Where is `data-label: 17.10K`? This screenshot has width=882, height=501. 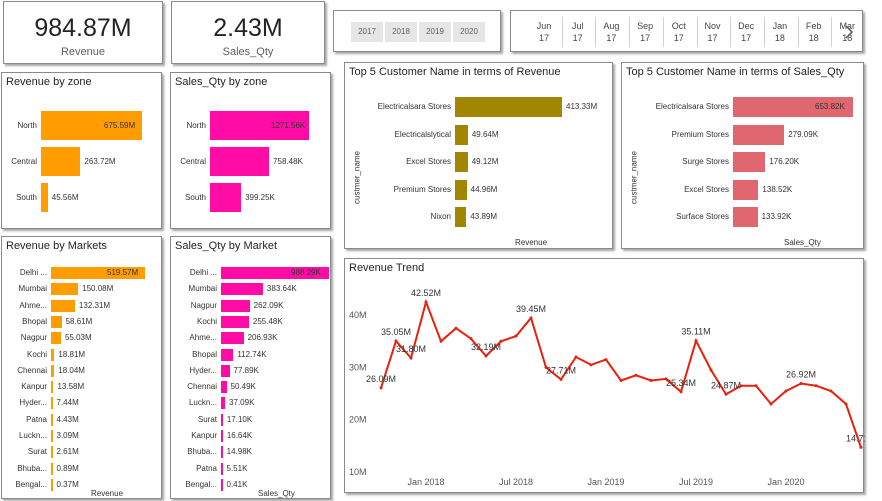
data-label: 17.10K is located at coordinates (239, 419).